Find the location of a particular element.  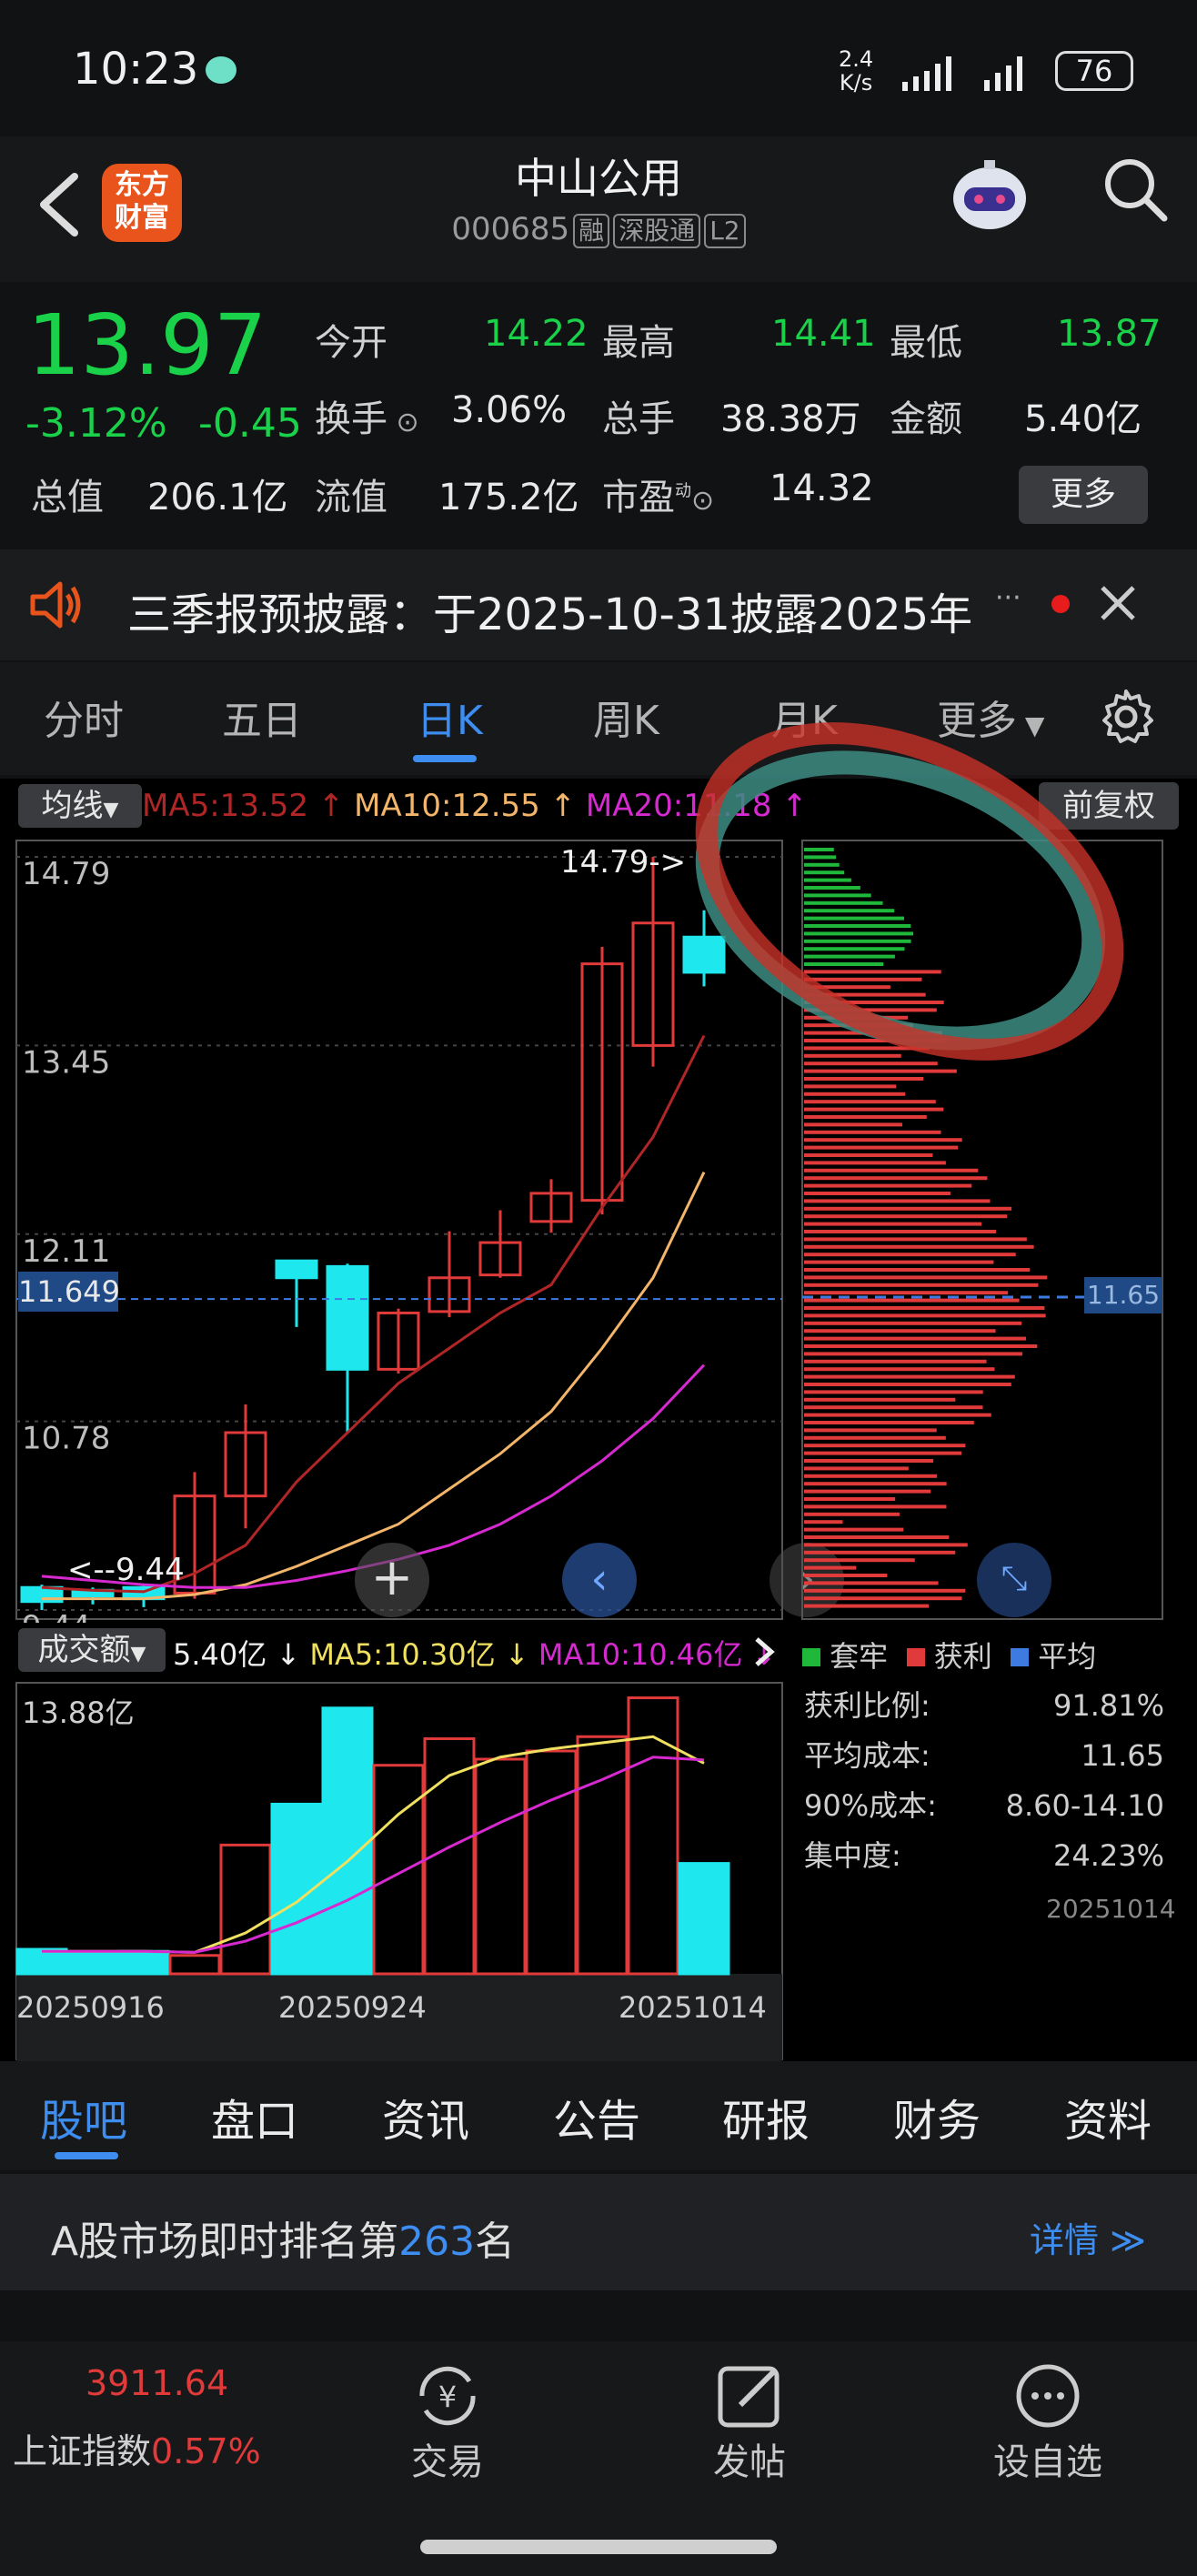

tab-profile: 资料 is located at coordinates (1108, 2116).